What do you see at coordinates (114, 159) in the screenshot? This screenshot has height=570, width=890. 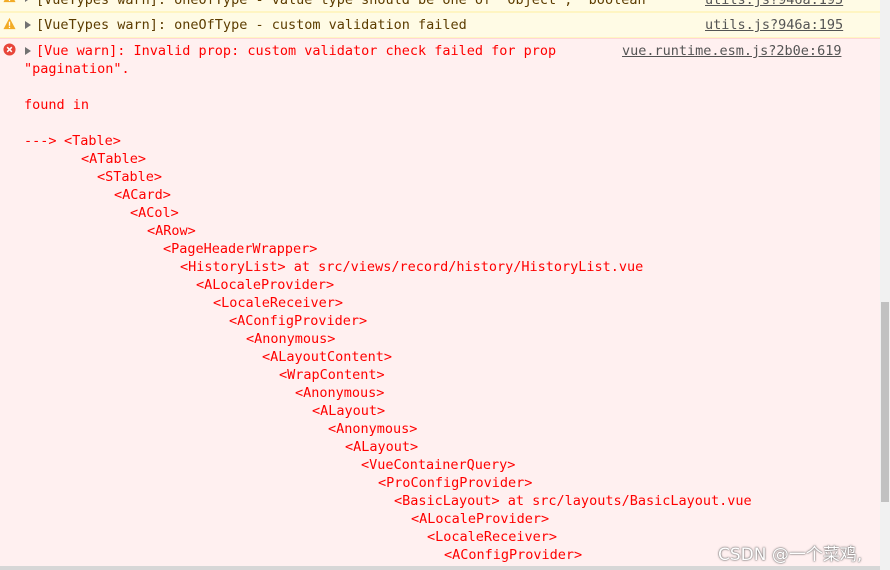 I see `trace-component: <ATable>` at bounding box center [114, 159].